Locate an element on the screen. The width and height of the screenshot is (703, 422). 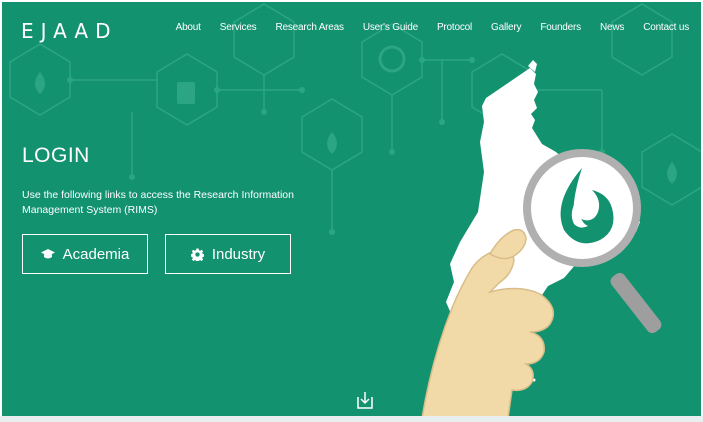
nav-item-news: News is located at coordinates (612, 27).